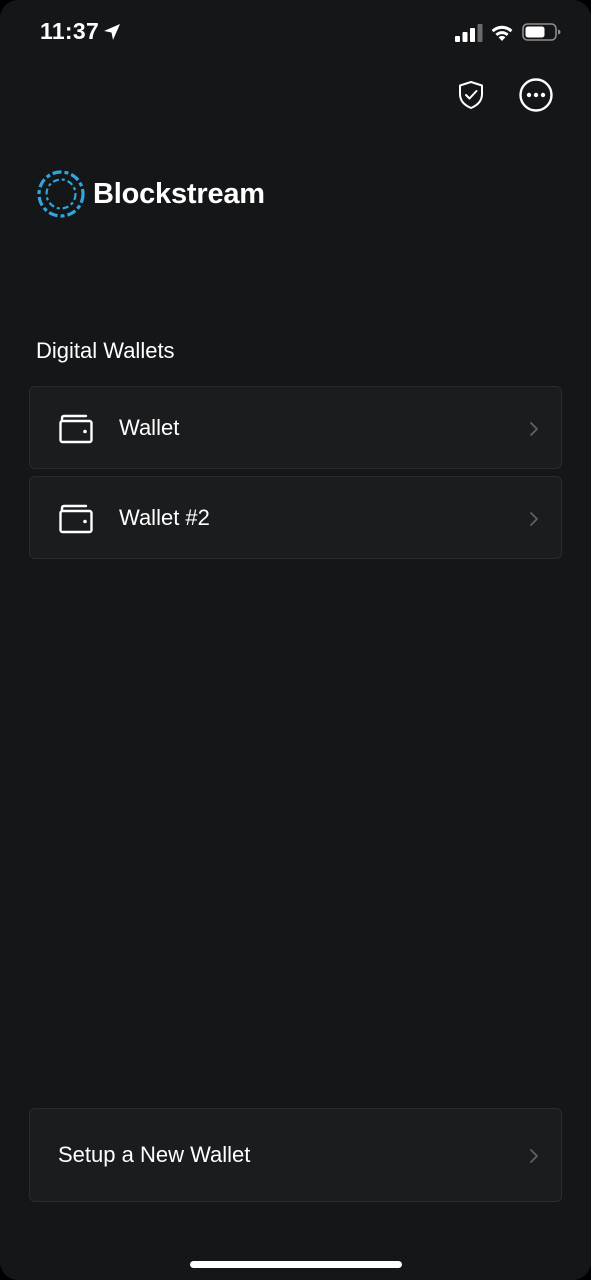  Describe the element at coordinates (112, 32) in the screenshot. I see `location-arrow-icon` at that location.